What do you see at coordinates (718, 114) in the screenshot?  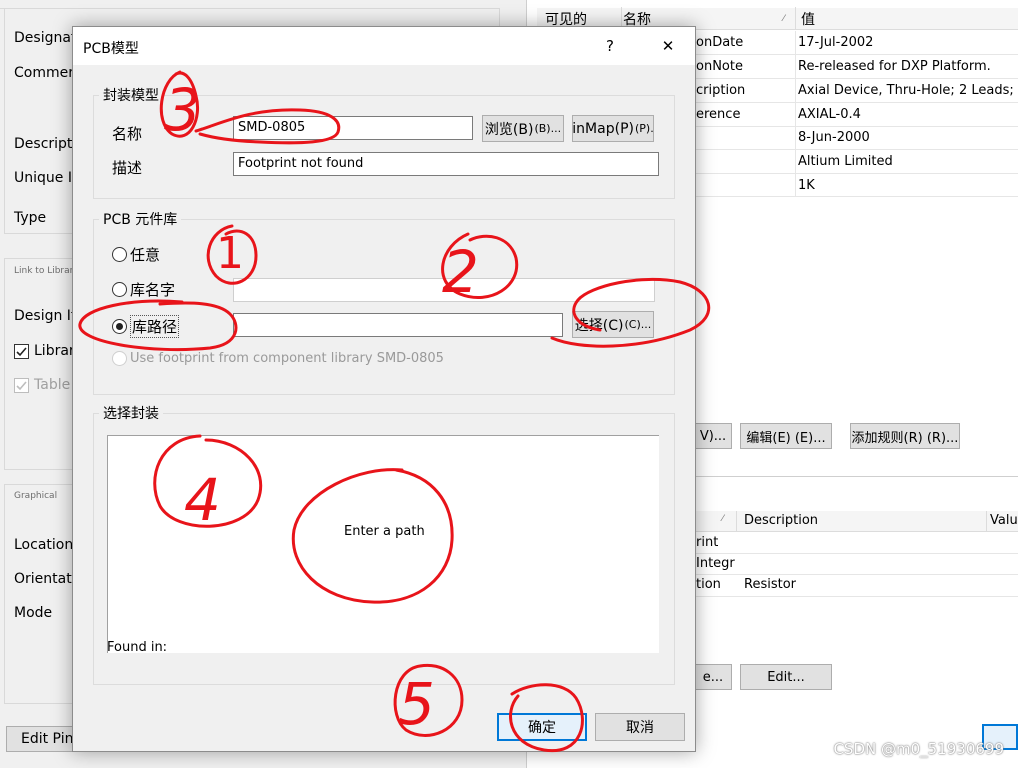 I see `param-name: erence` at bounding box center [718, 114].